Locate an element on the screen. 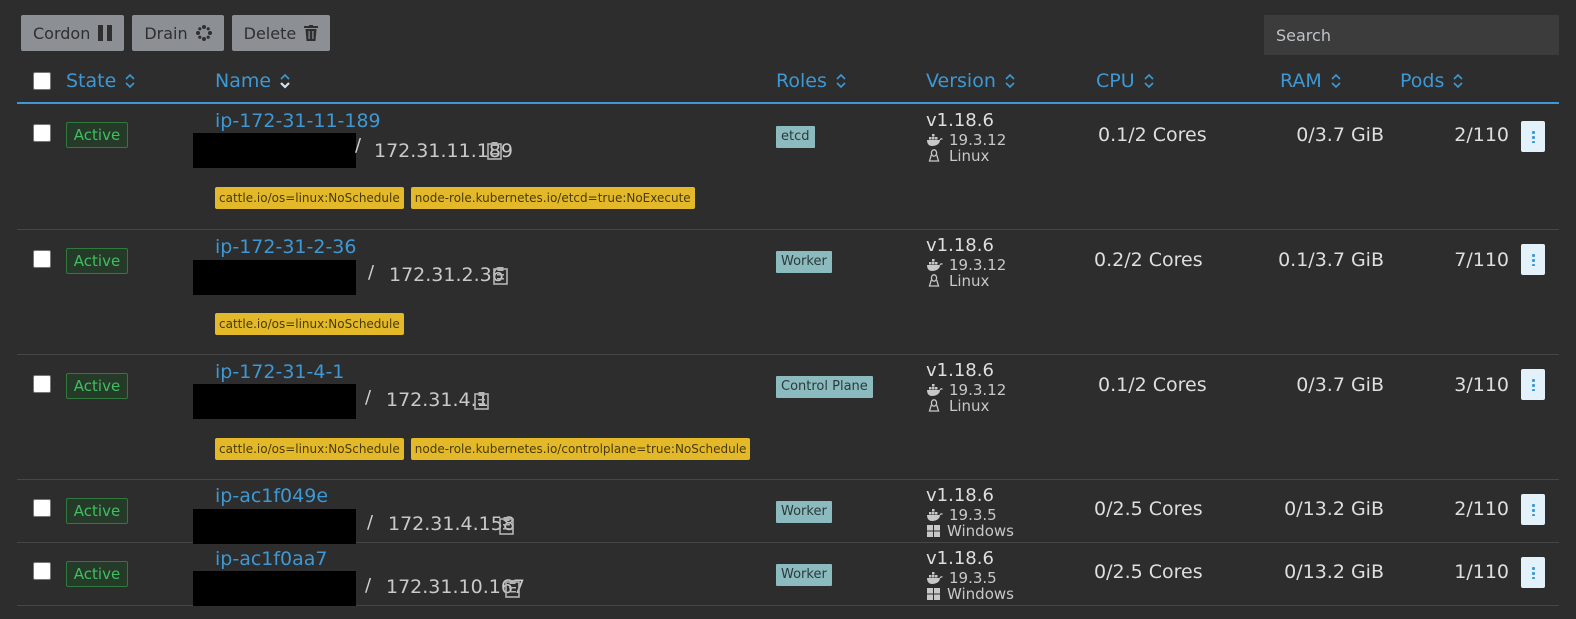 This screenshot has width=1576, height=619. drain-button: Drain is located at coordinates (178, 33).